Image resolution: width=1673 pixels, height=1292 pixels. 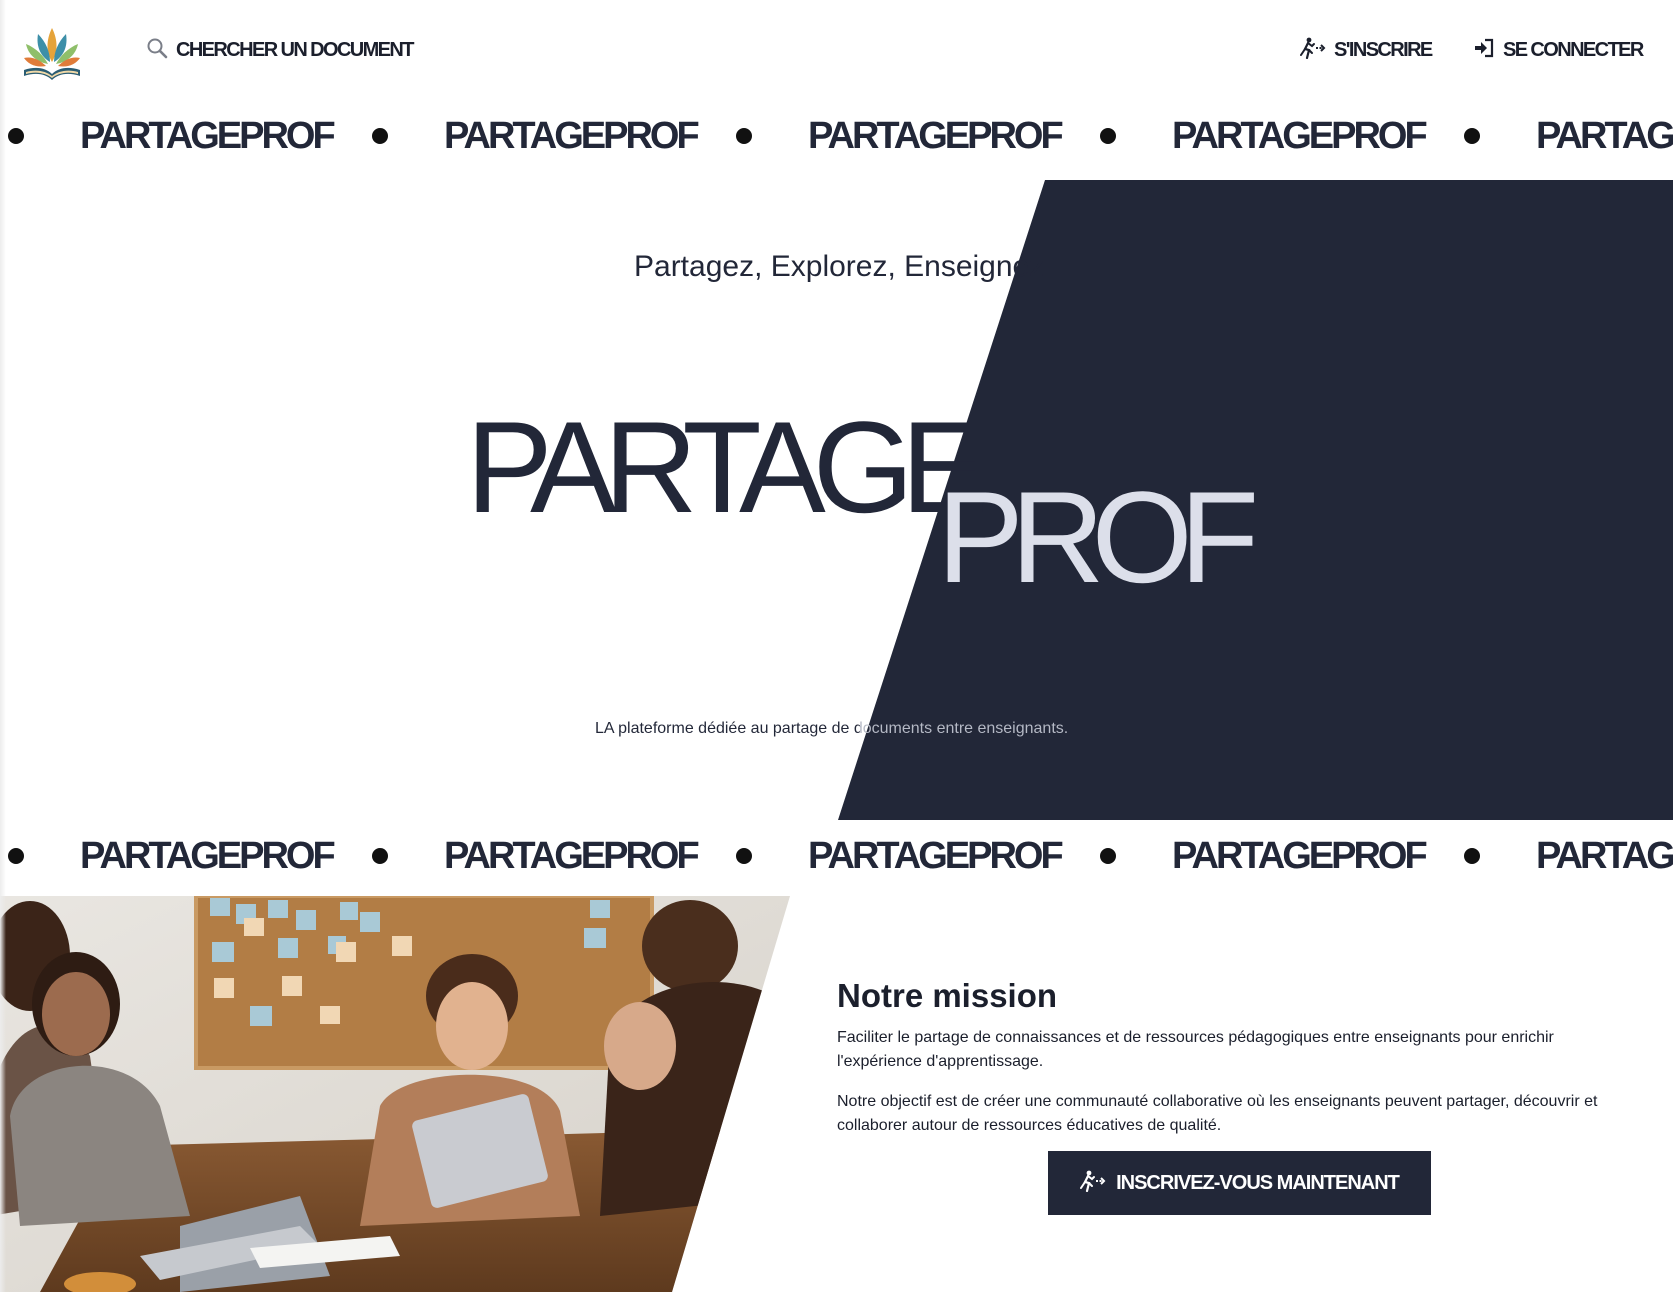 What do you see at coordinates (839, 266) in the screenshot?
I see `hero-tagline: Partagez, Explorez, Enseignez` at bounding box center [839, 266].